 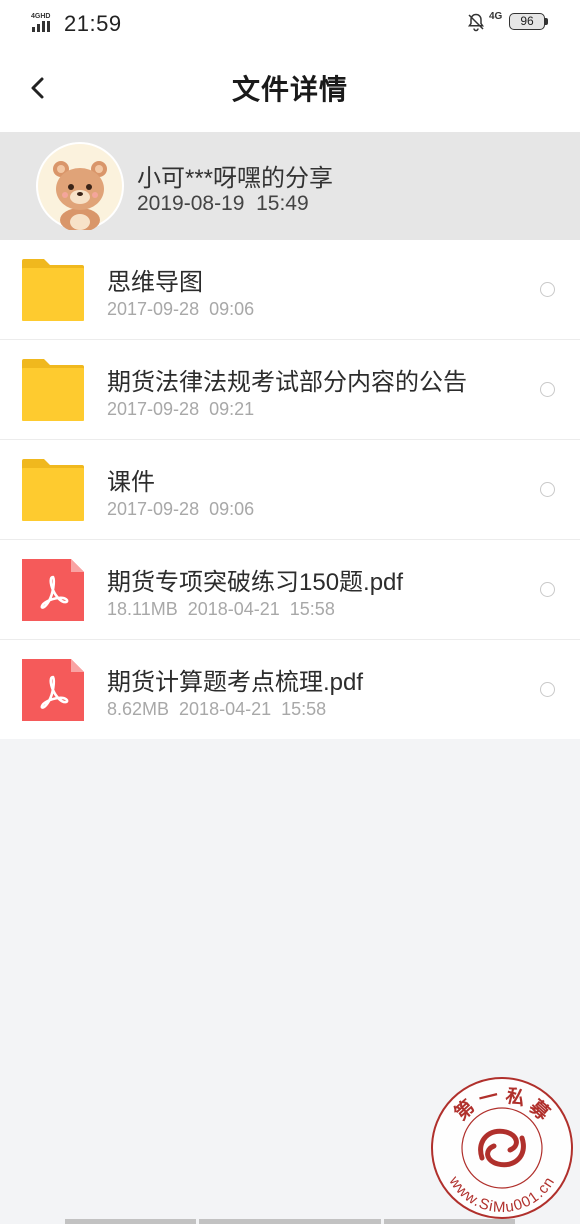 What do you see at coordinates (80, 186) in the screenshot?
I see `avatar` at bounding box center [80, 186].